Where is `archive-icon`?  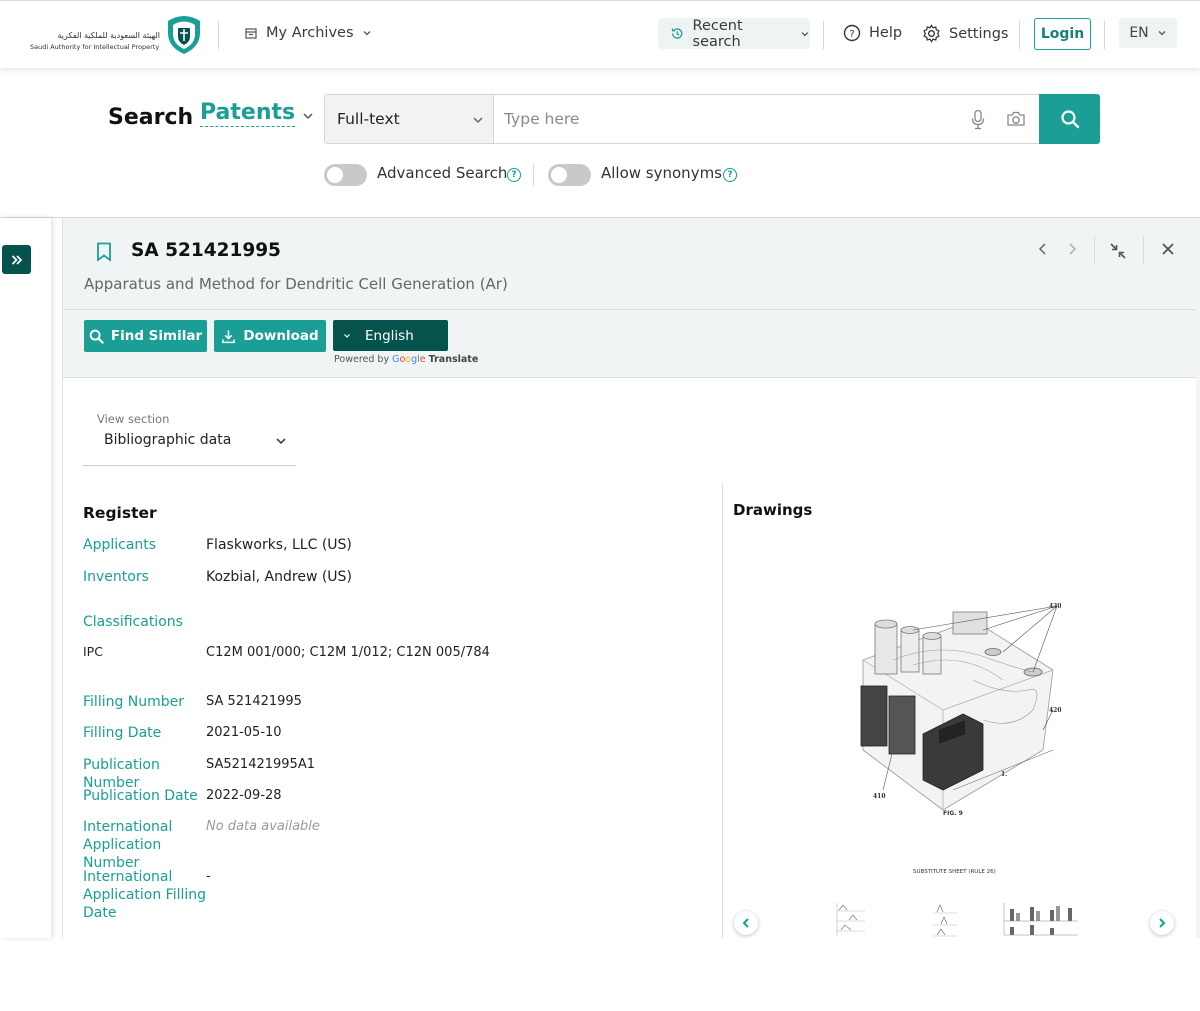 archive-icon is located at coordinates (251, 33).